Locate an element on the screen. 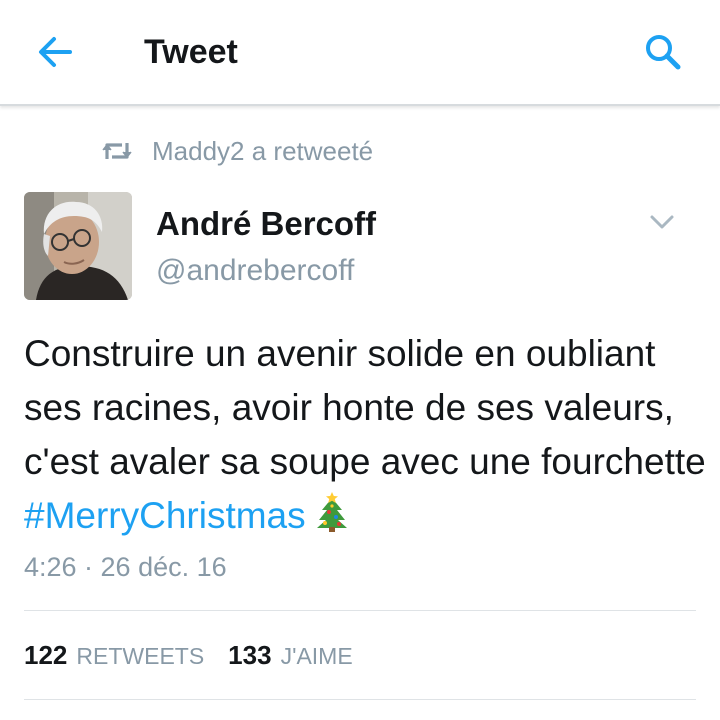 The image size is (720, 720). retweet-icon is located at coordinates (117, 151).